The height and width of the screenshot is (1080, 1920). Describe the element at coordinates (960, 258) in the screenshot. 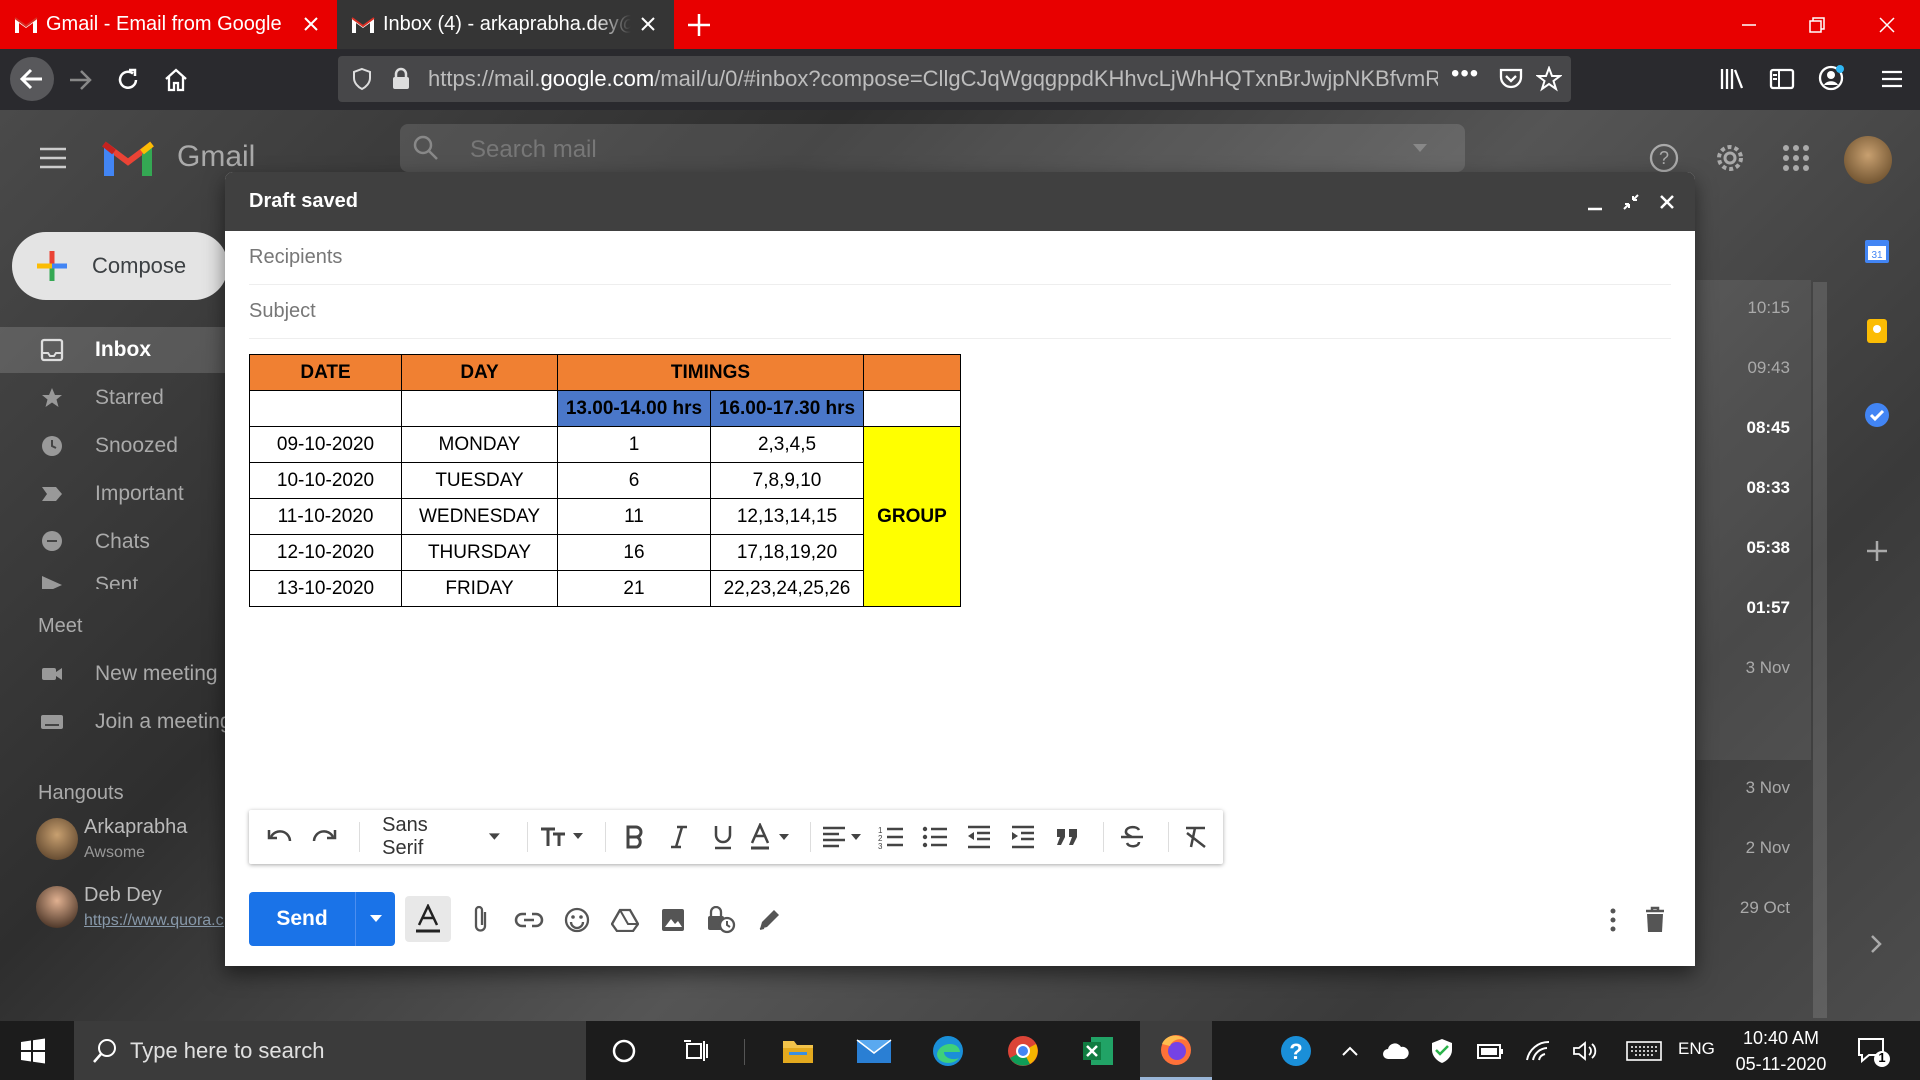

I see `recipients-field: Recipients` at that location.